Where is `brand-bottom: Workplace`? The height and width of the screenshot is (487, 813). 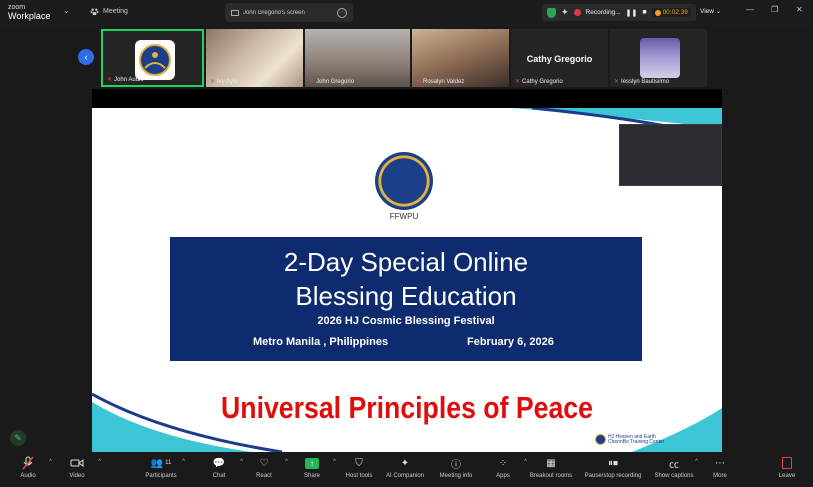 brand-bottom: Workplace is located at coordinates (29, 16).